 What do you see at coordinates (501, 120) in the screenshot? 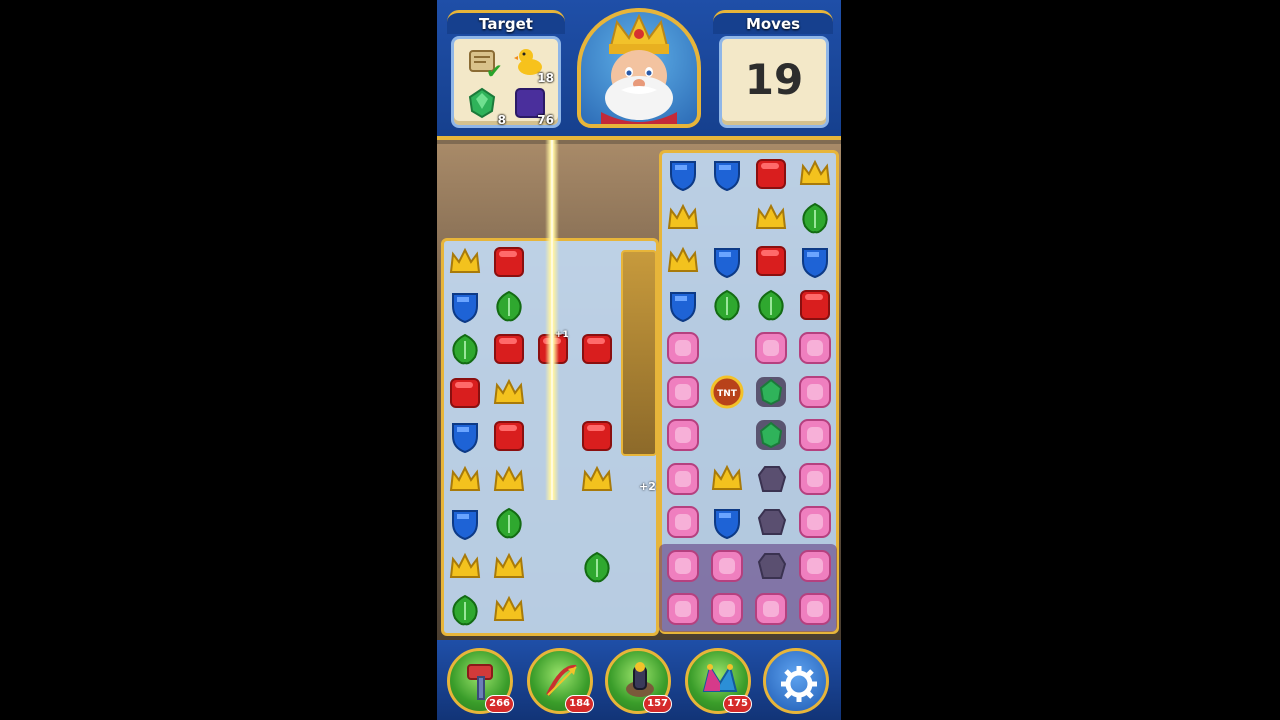
I see `goal-count: 8` at bounding box center [501, 120].